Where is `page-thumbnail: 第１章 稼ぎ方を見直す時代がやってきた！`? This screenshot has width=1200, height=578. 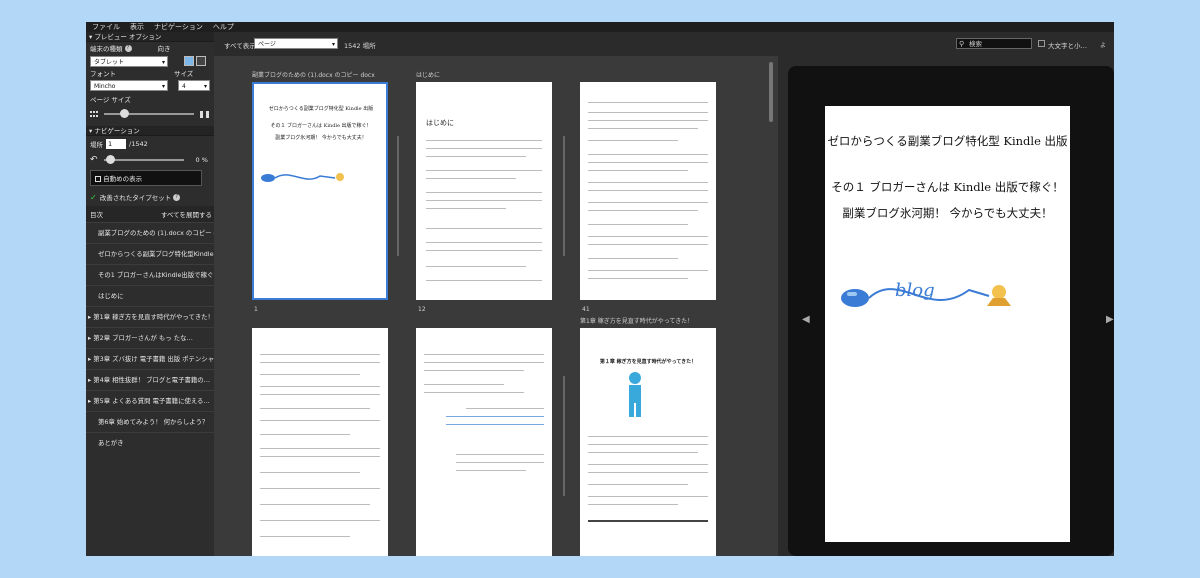 page-thumbnail: 第１章 稼ぎ方を見直す時代がやってきた！ is located at coordinates (648, 442).